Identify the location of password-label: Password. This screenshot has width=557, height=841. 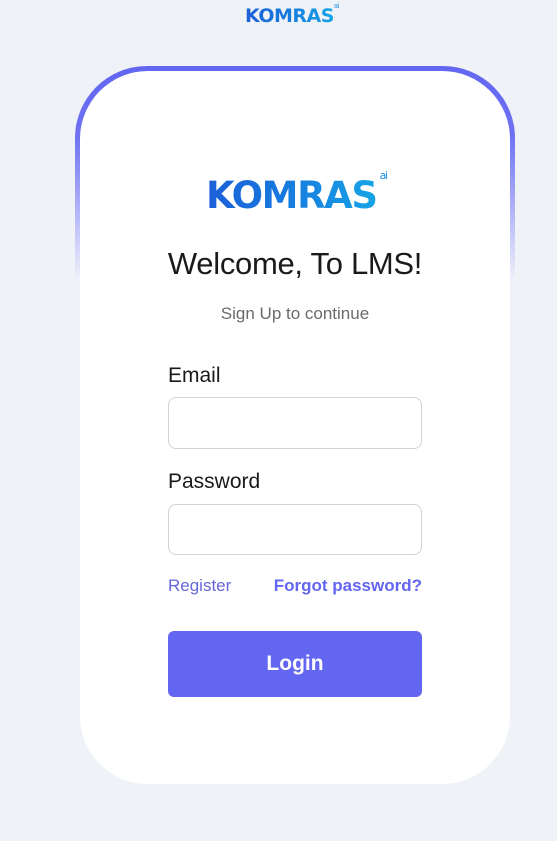
(214, 481).